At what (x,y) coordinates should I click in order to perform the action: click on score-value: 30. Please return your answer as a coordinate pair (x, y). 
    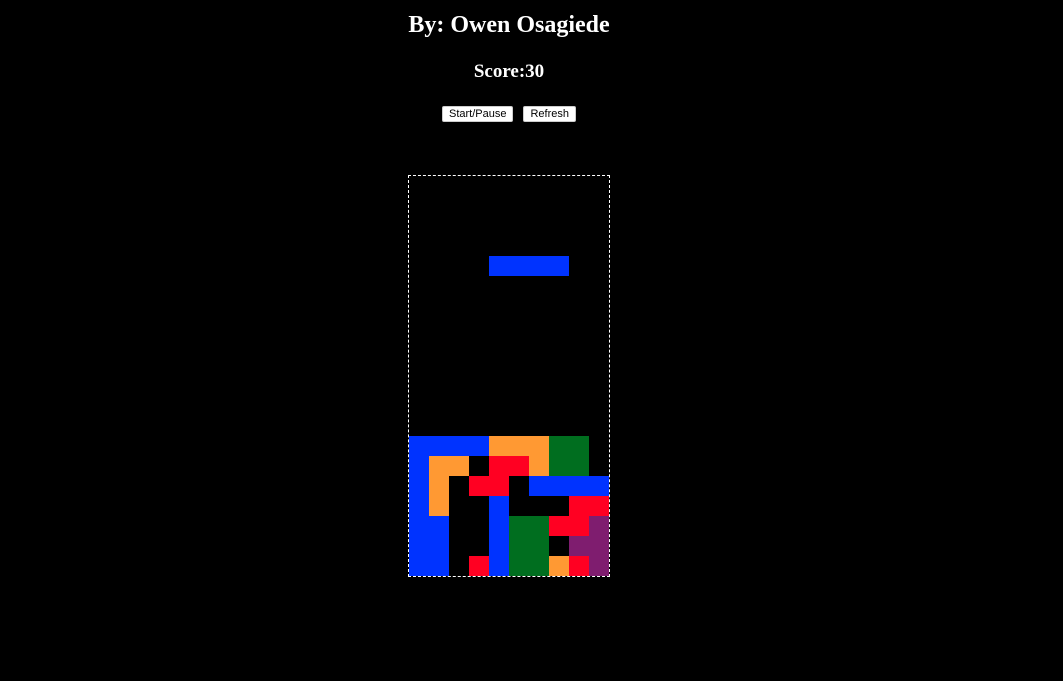
    Looking at the image, I should click on (535, 71).